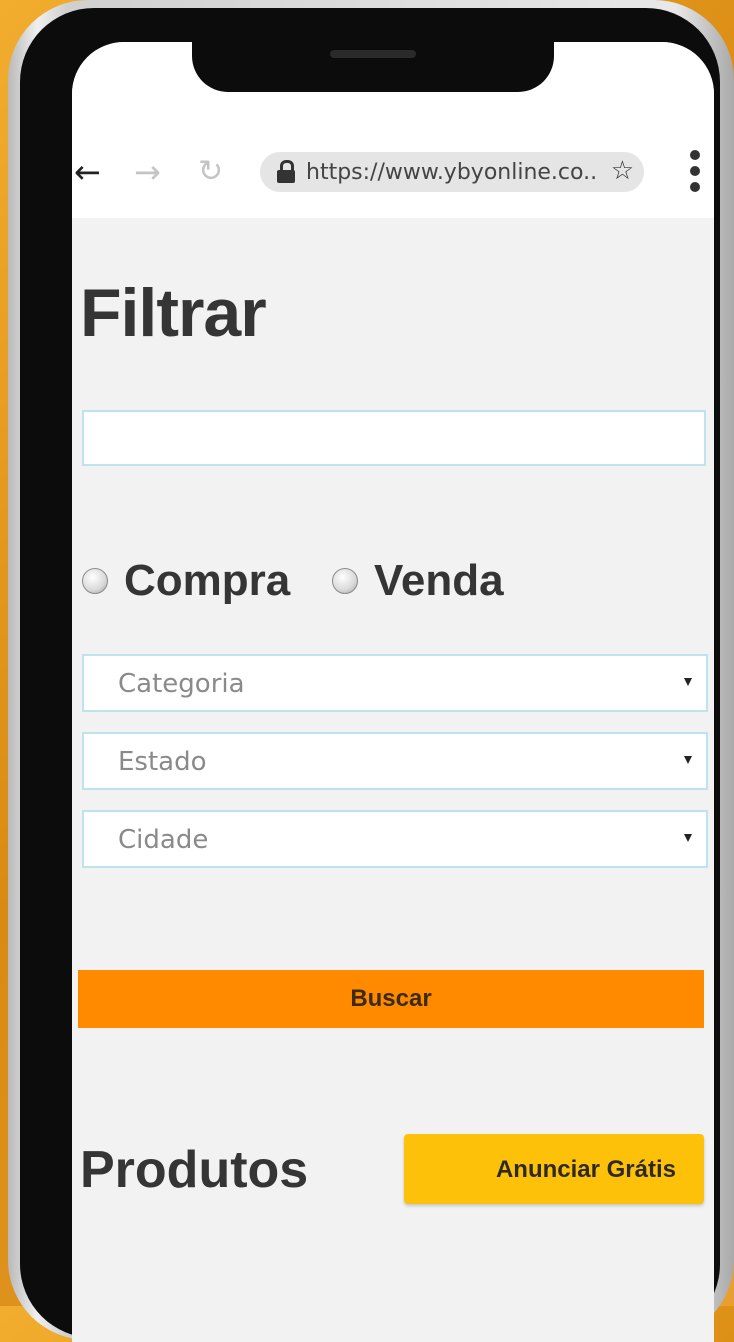 The width and height of the screenshot is (734, 1342). Describe the element at coordinates (622, 171) in the screenshot. I see `star-icon: ☆` at that location.